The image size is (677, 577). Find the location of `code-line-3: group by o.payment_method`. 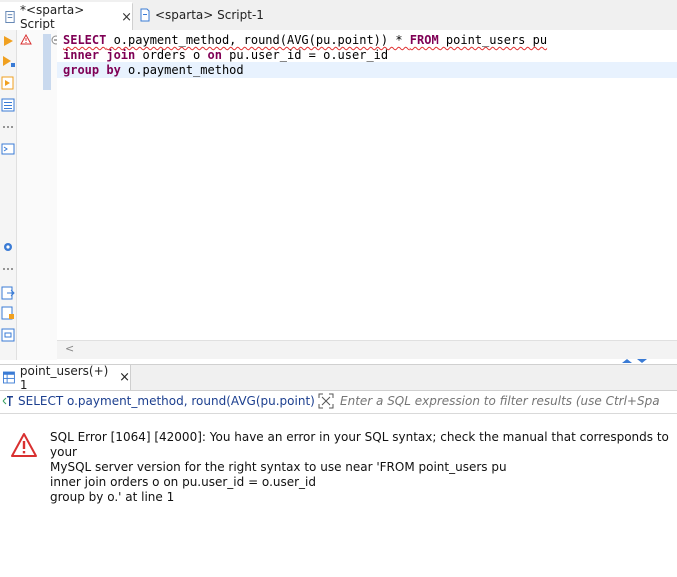

code-line-3: group by o.payment_method is located at coordinates (153, 70).